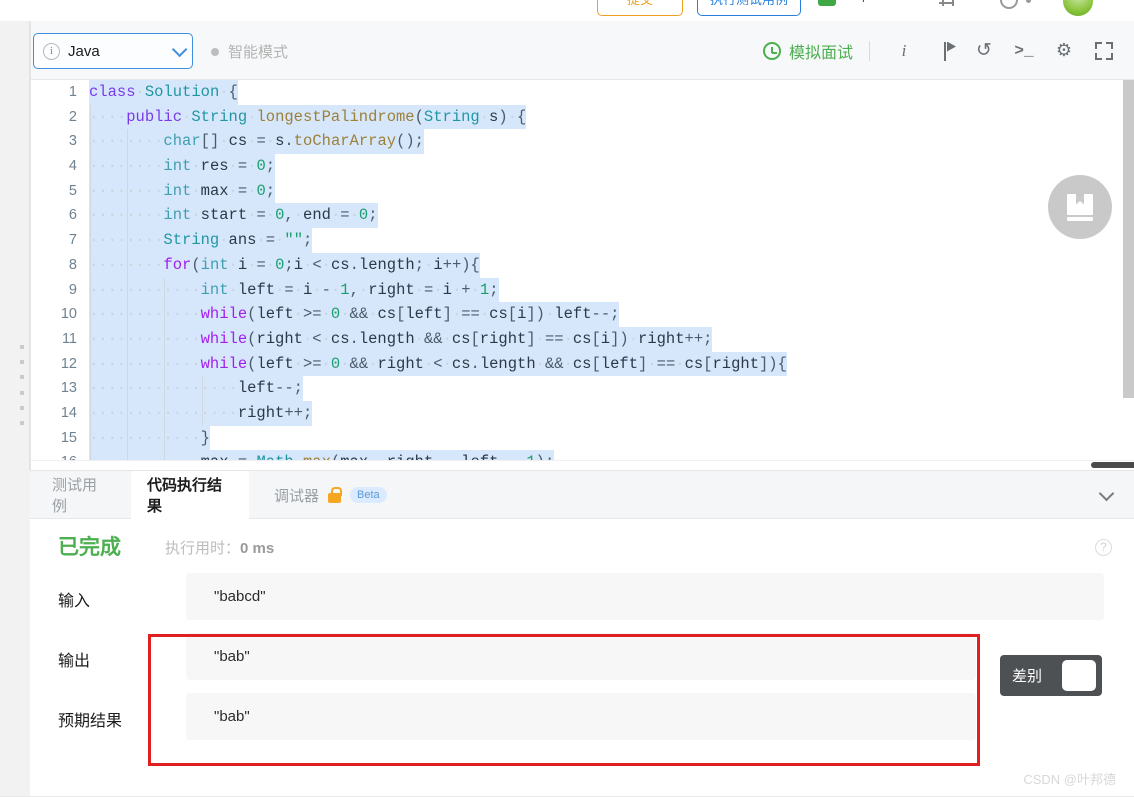 The width and height of the screenshot is (1134, 797). What do you see at coordinates (904, 51) in the screenshot?
I see `info-icon: i` at bounding box center [904, 51].